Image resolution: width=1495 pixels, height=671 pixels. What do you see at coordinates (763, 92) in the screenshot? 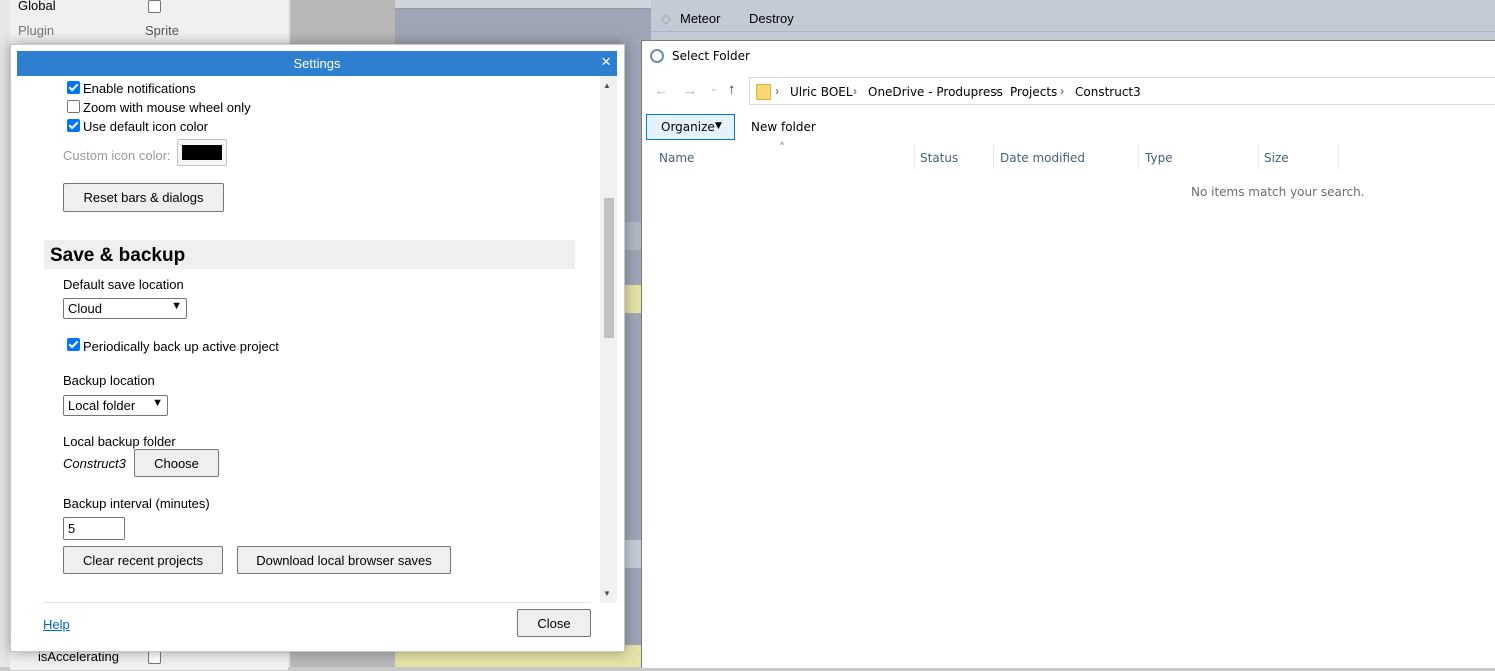
I see `folder-icon` at bounding box center [763, 92].